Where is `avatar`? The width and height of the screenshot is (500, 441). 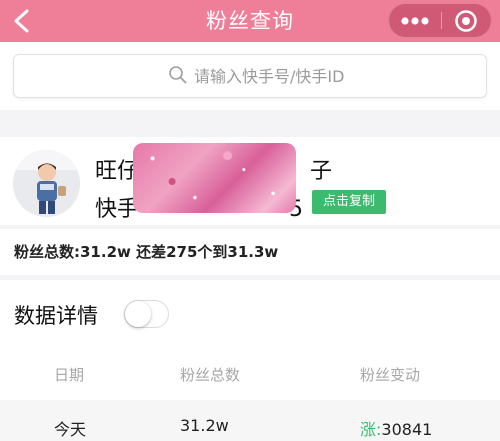
avatar is located at coordinates (46, 183).